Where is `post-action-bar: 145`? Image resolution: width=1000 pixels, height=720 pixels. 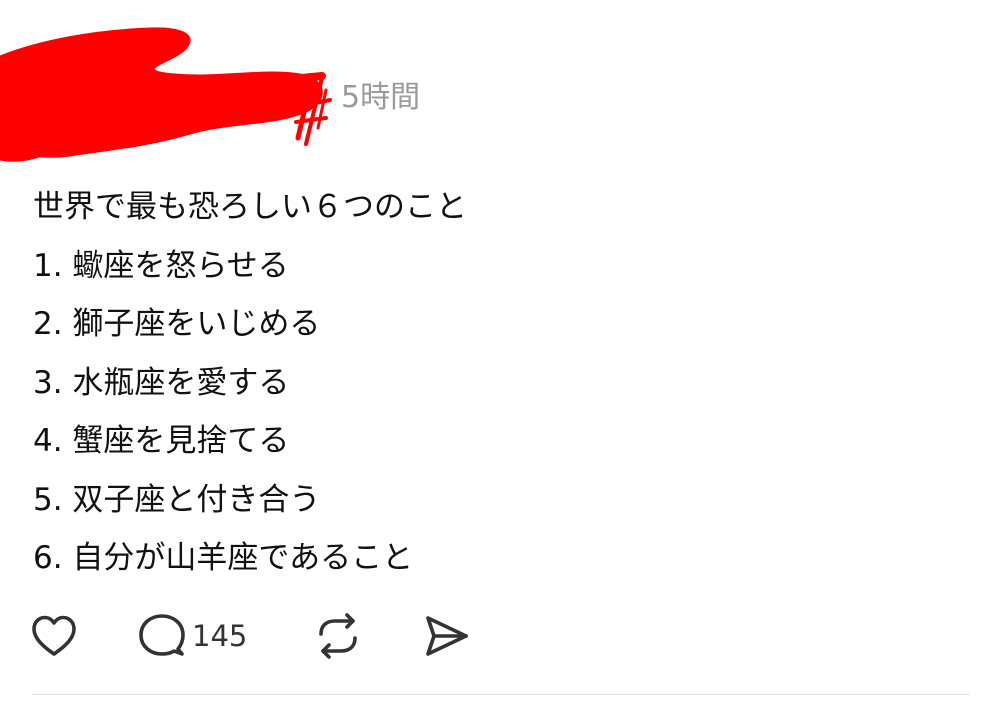
post-action-bar: 145 is located at coordinates (280, 636).